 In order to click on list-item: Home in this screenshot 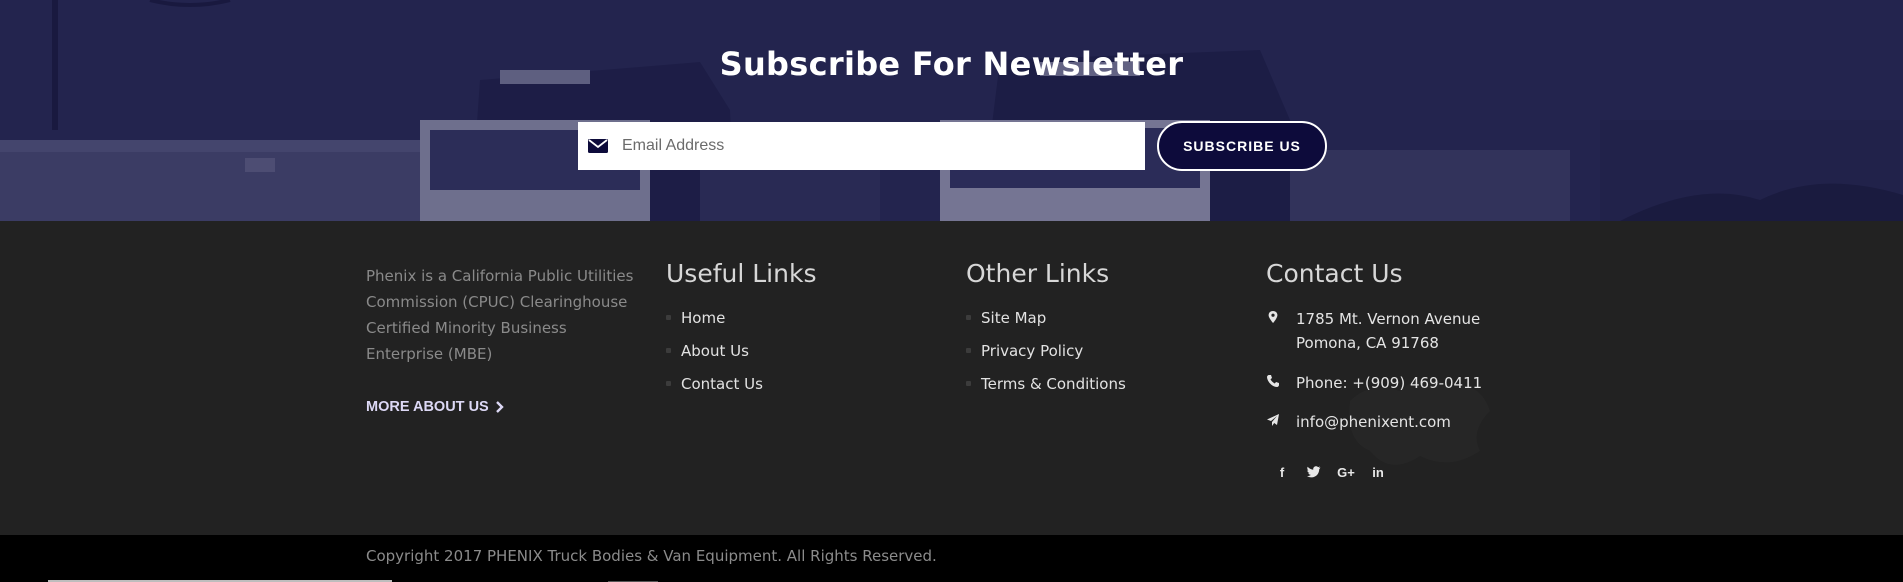, I will do `click(714, 317)`.